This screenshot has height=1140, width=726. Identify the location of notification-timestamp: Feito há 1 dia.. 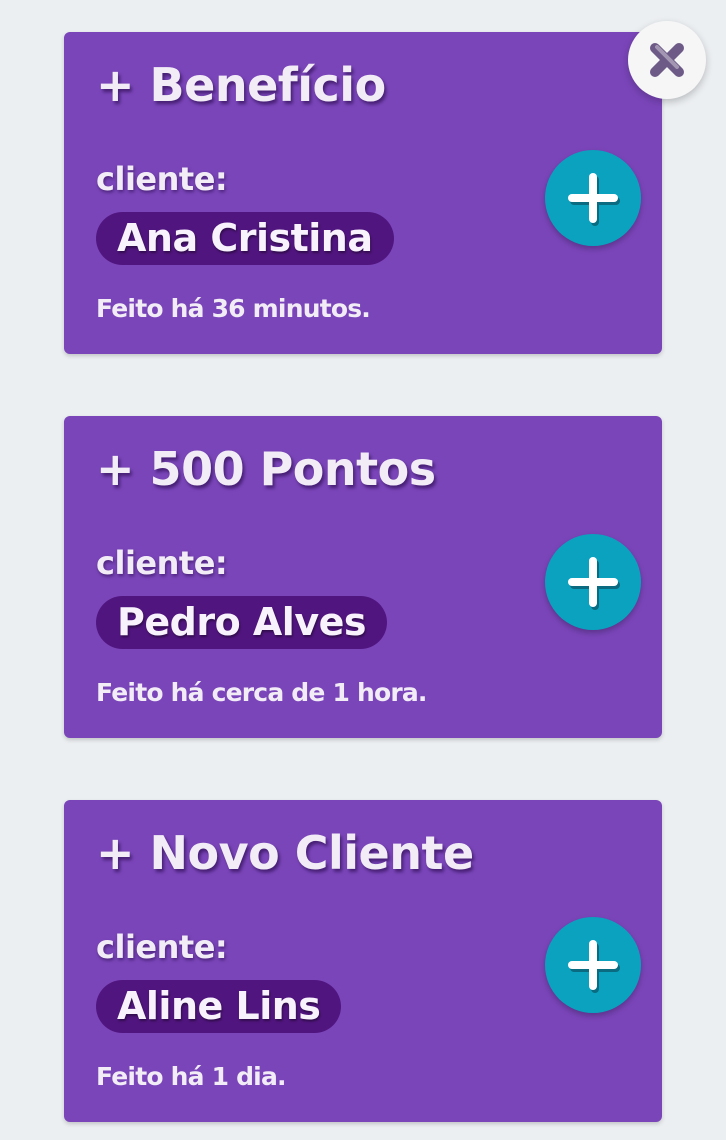
(191, 1076).